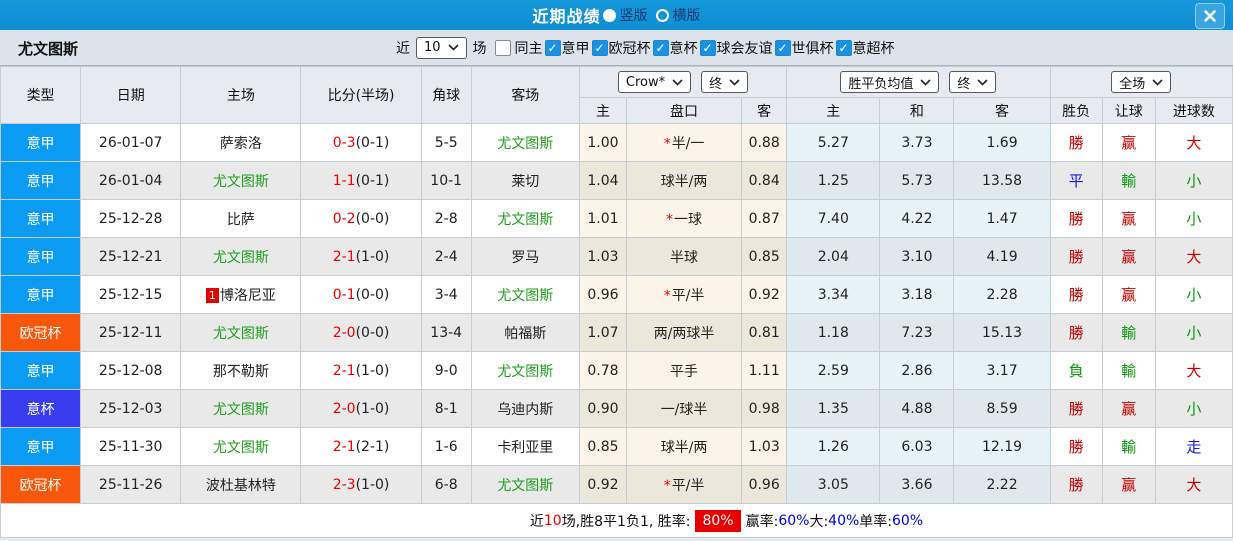 This screenshot has width=1233, height=541. Describe the element at coordinates (525, 257) in the screenshot. I see `away-team-name: 罗马` at that location.